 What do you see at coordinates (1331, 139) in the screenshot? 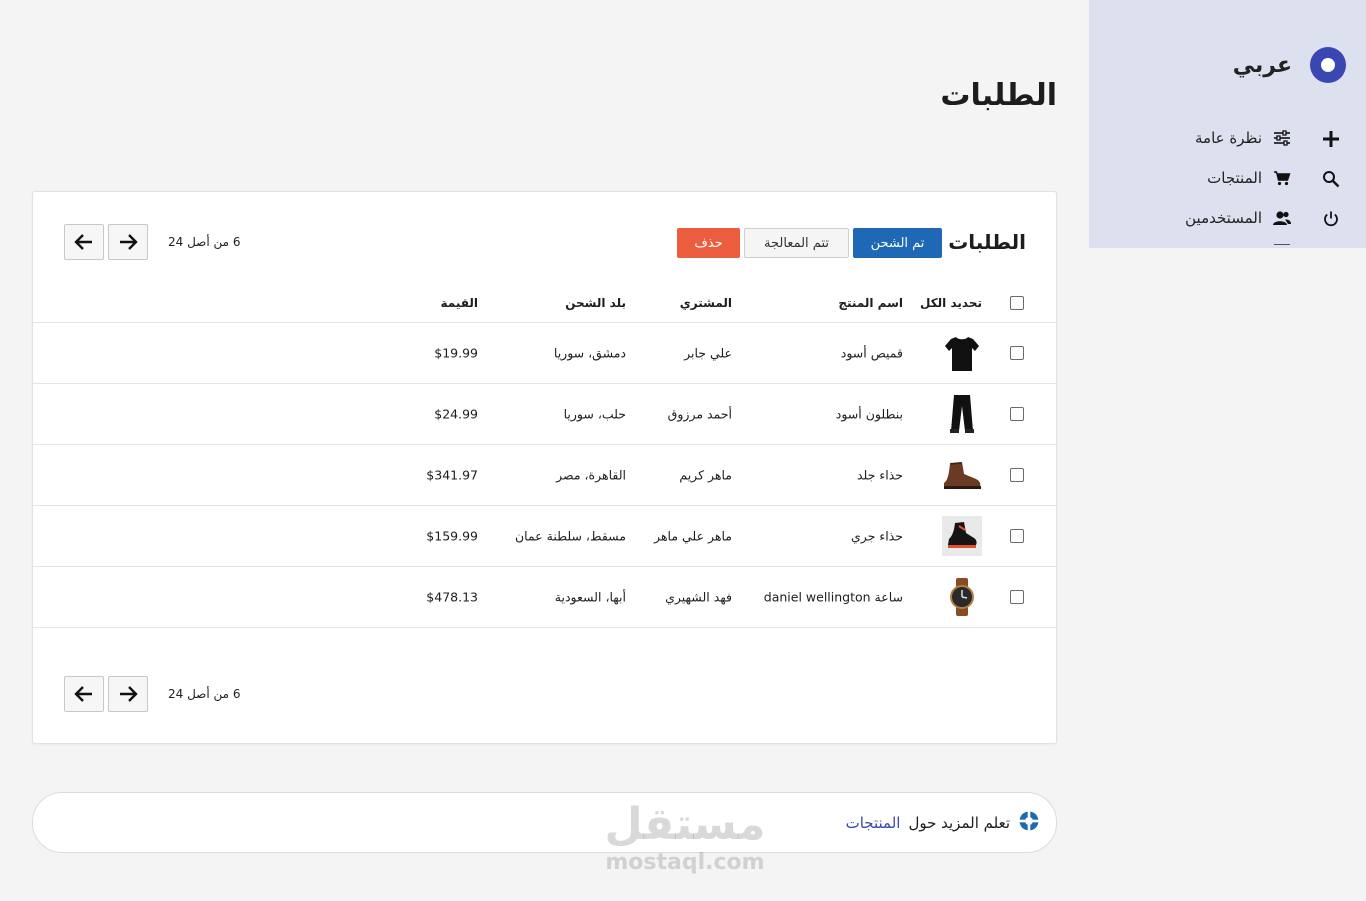
I see `plus-icon` at bounding box center [1331, 139].